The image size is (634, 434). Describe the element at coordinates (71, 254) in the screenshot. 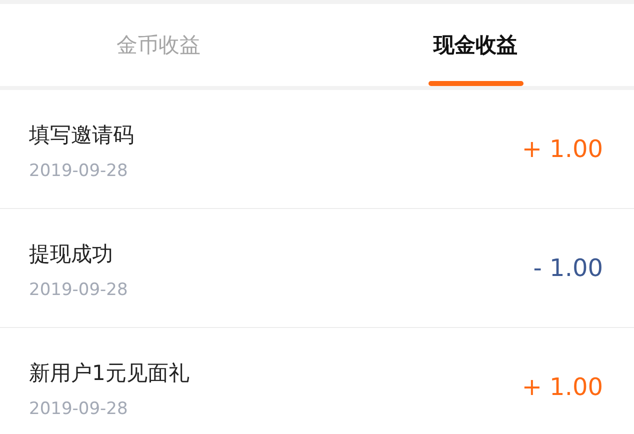

I see `record-title: 提现成功` at that location.